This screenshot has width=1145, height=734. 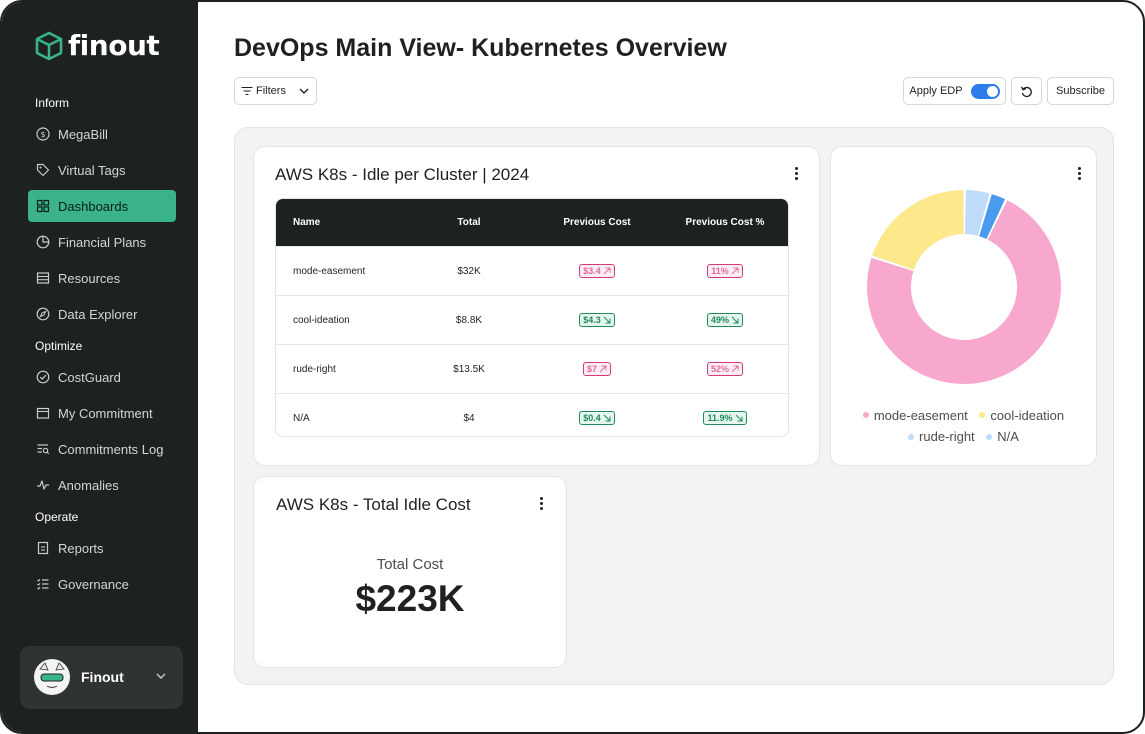 What do you see at coordinates (1027, 415) in the screenshot?
I see `legend-label: cool-ideation` at bounding box center [1027, 415].